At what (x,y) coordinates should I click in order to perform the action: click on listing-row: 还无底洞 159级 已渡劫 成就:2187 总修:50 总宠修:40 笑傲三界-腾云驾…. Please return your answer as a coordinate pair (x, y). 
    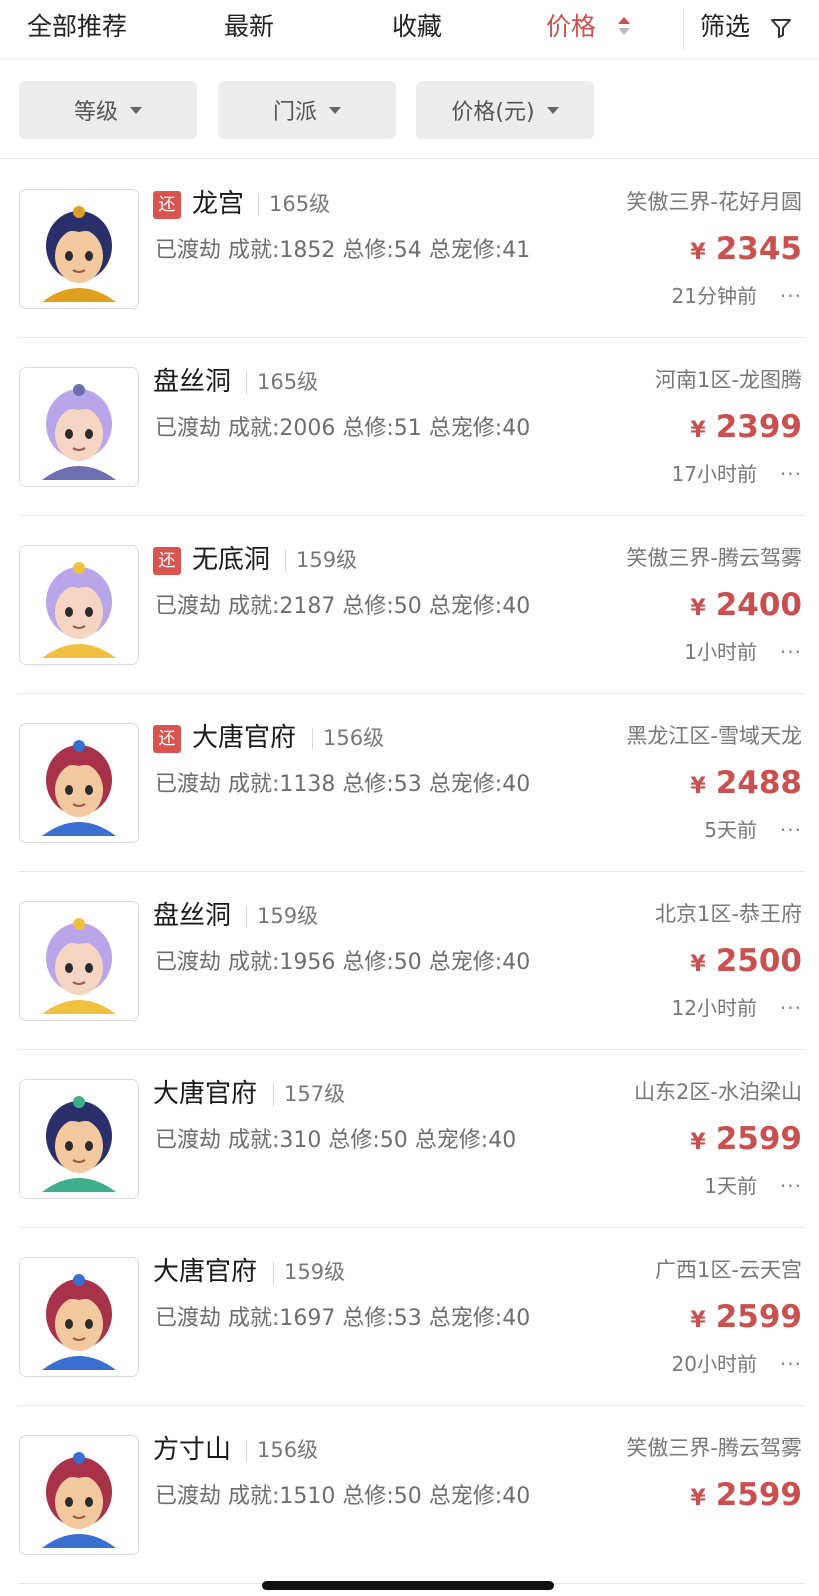
    Looking at the image, I should click on (409, 604).